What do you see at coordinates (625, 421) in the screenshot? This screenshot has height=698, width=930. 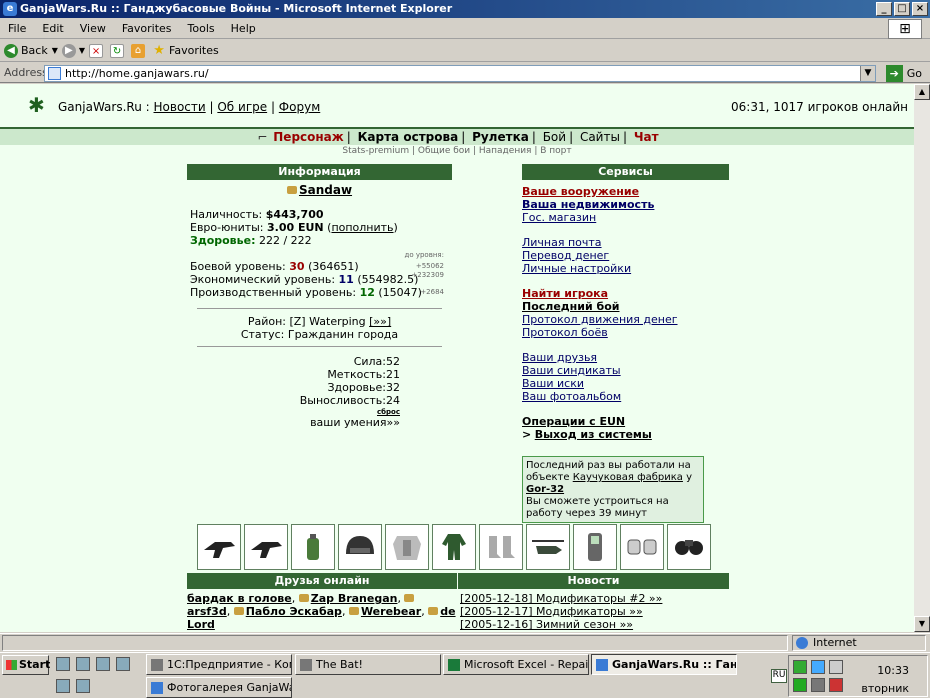 I see `eun-link: Операции с EUN` at bounding box center [625, 421].